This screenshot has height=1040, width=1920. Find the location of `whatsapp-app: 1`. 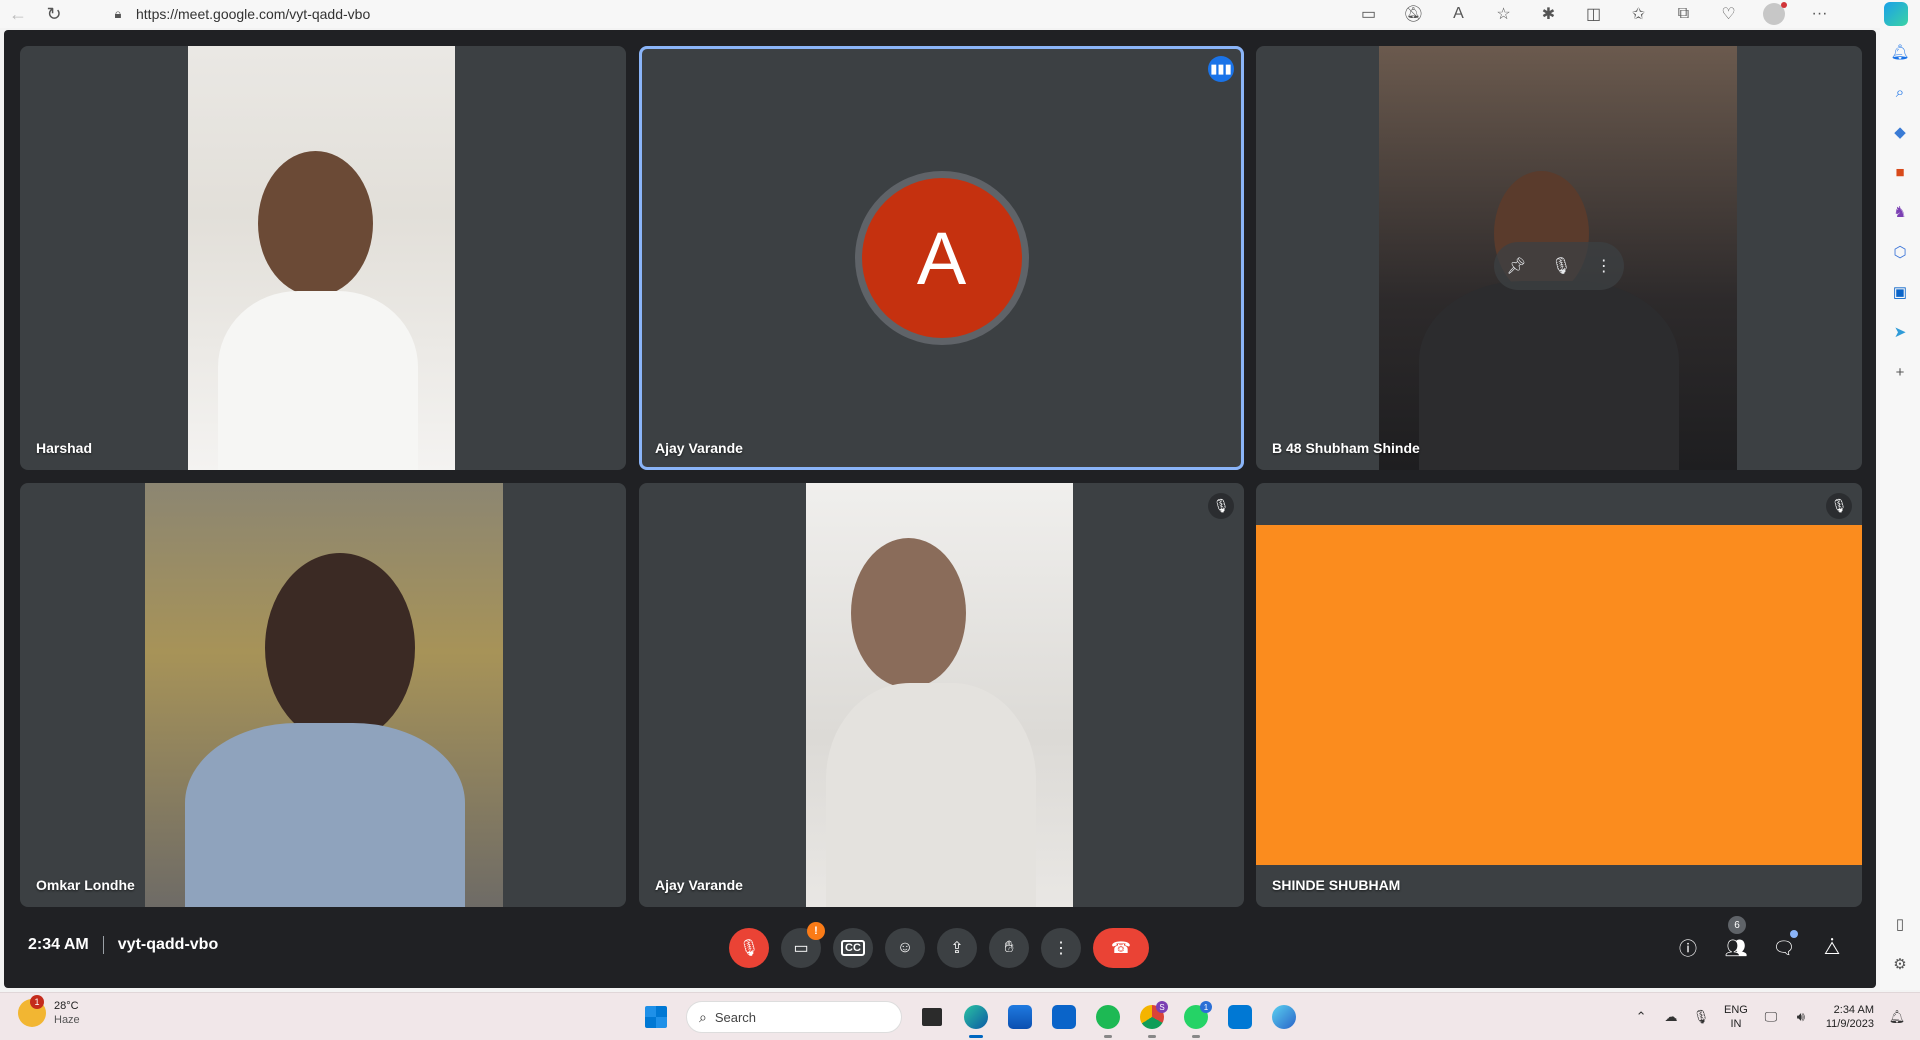

whatsapp-app: 1 is located at coordinates (1196, 1018).